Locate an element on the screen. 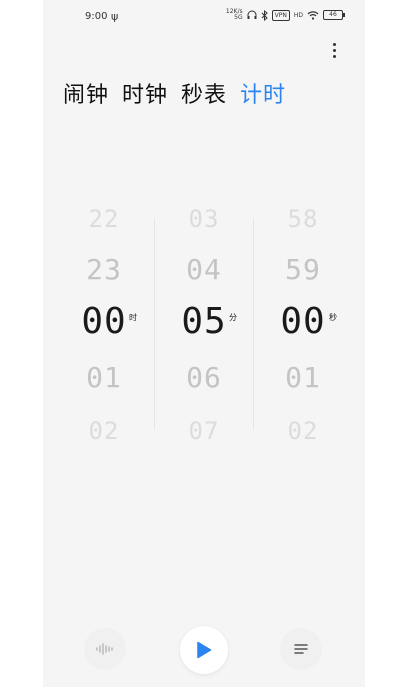 This screenshot has width=400, height=687. minutes-far-above: 03 is located at coordinates (204, 219).